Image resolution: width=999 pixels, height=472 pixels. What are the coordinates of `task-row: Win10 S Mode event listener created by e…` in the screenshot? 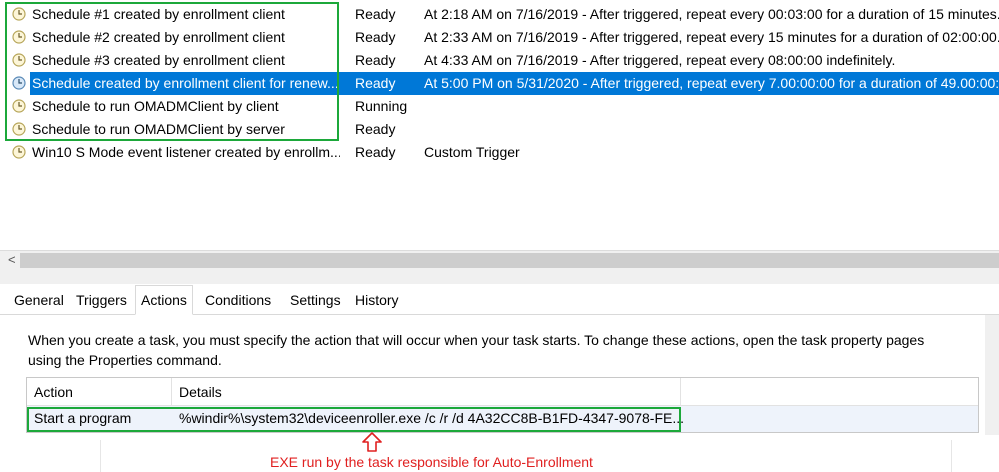 It's located at (499, 152).